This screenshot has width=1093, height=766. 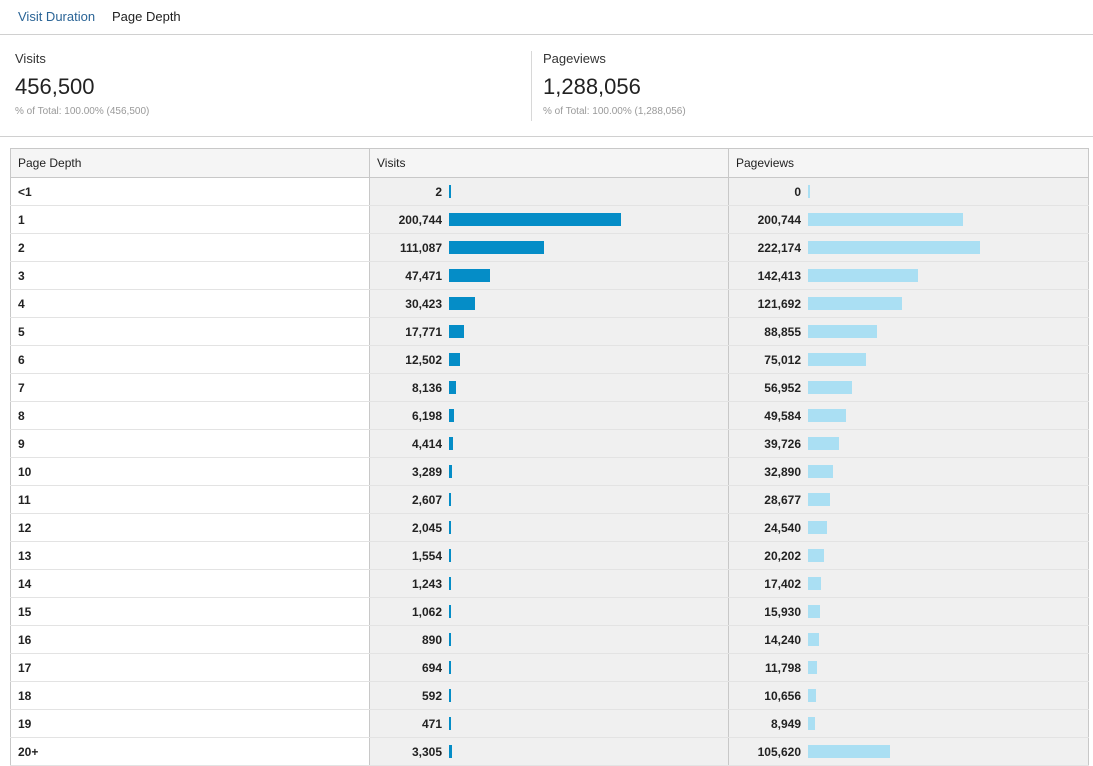 I want to click on table-row: 1 200,744 200,744, so click(x=549, y=219).